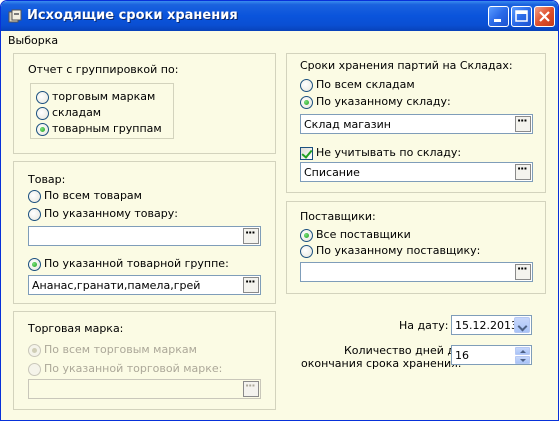  I want to click on days-value: 16, so click(462, 355).